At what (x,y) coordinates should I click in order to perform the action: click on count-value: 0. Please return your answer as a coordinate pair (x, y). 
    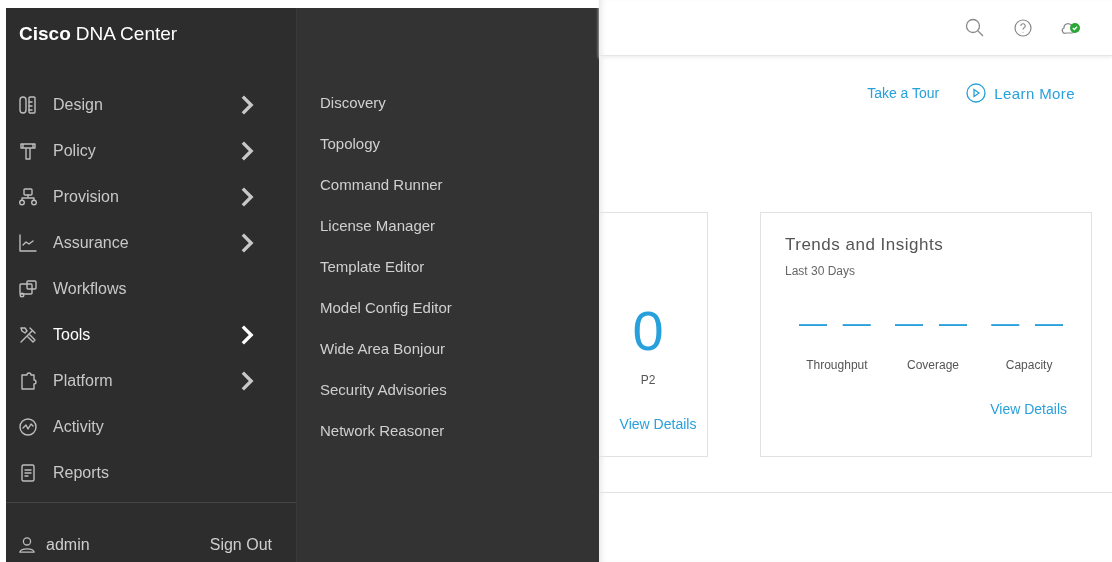
    Looking at the image, I should click on (648, 331).